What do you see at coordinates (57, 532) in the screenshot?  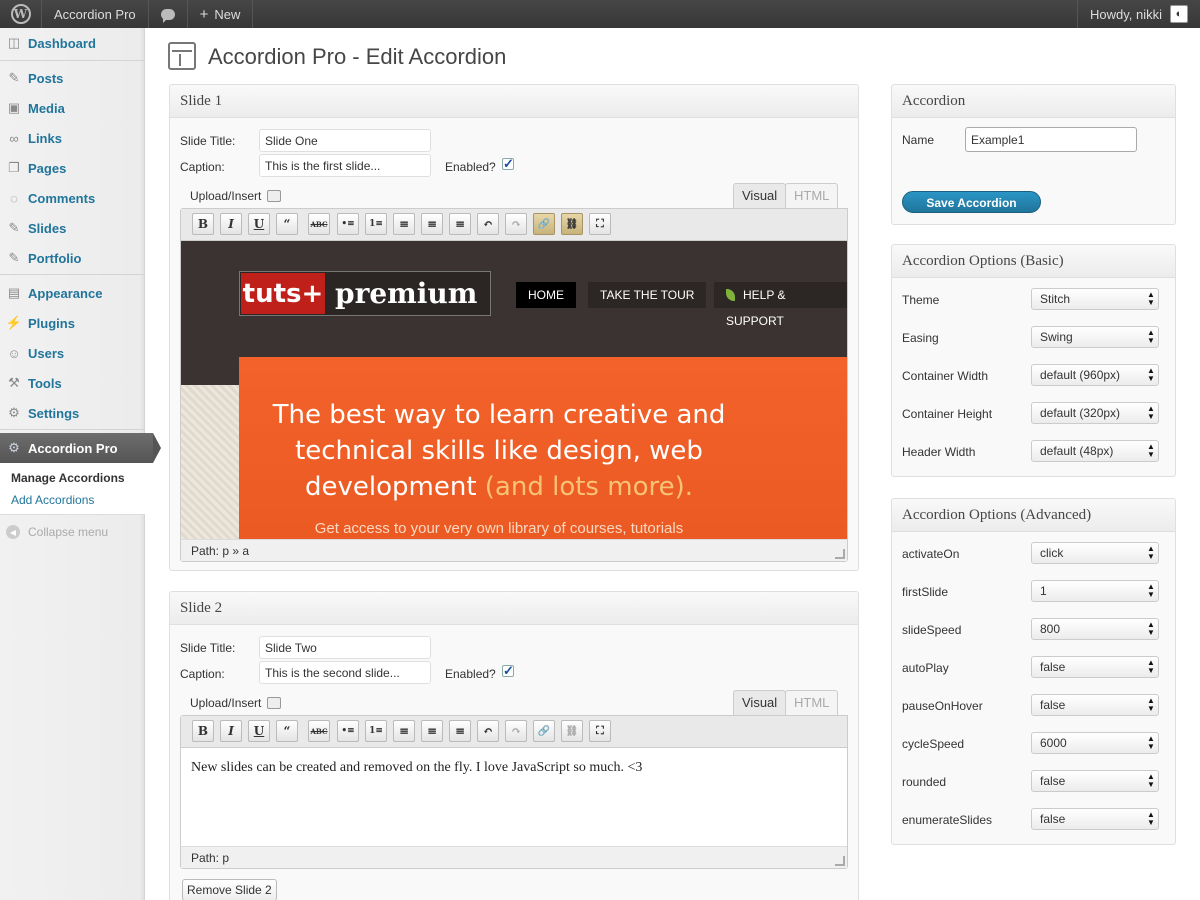 I see `collapse-menu-button: ◀ Collapse menu` at bounding box center [57, 532].